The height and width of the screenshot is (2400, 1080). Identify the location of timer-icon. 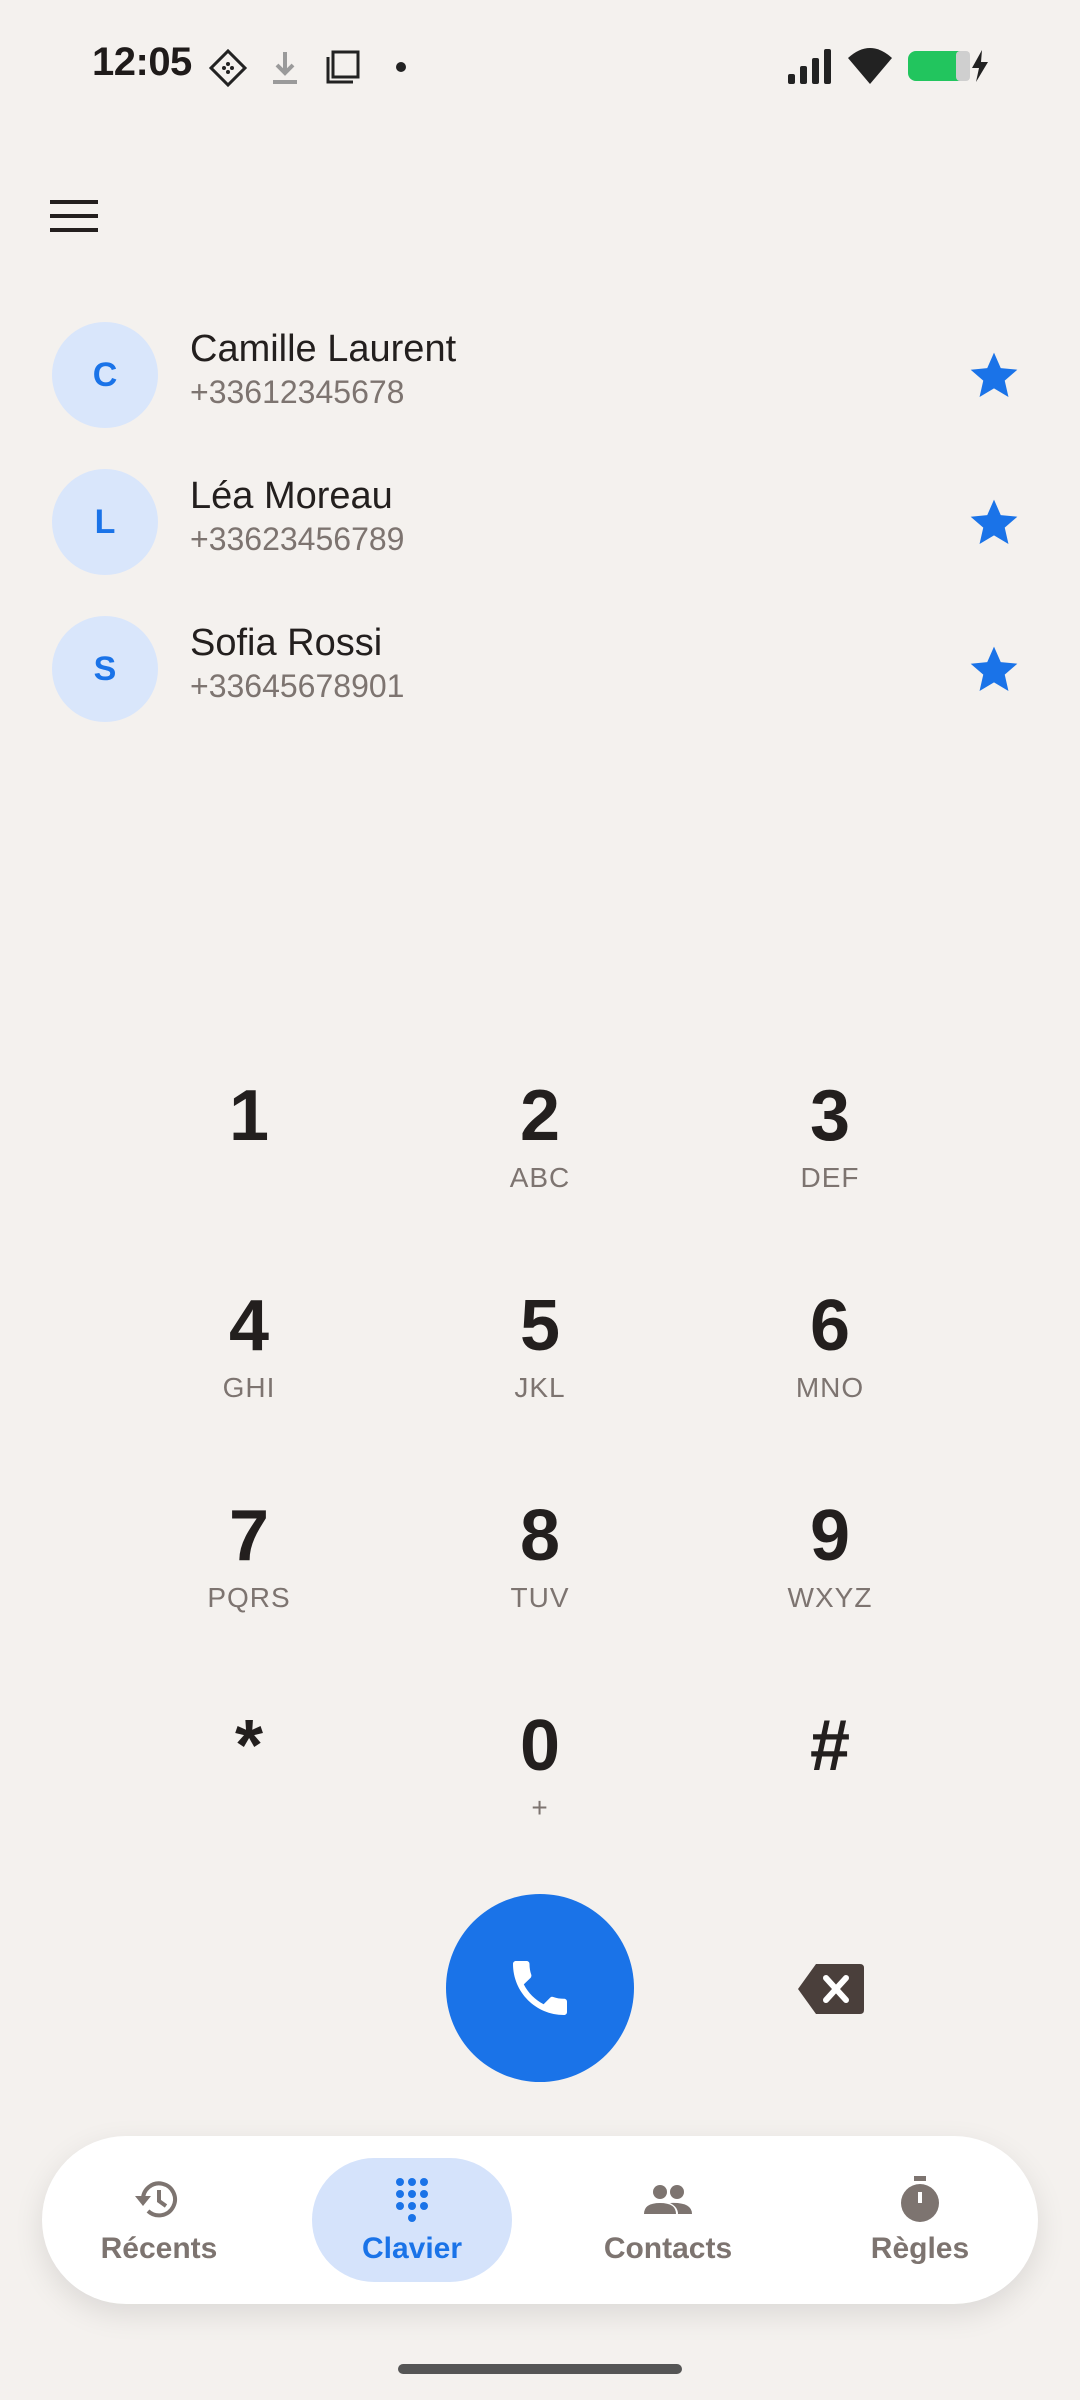
(920, 2199).